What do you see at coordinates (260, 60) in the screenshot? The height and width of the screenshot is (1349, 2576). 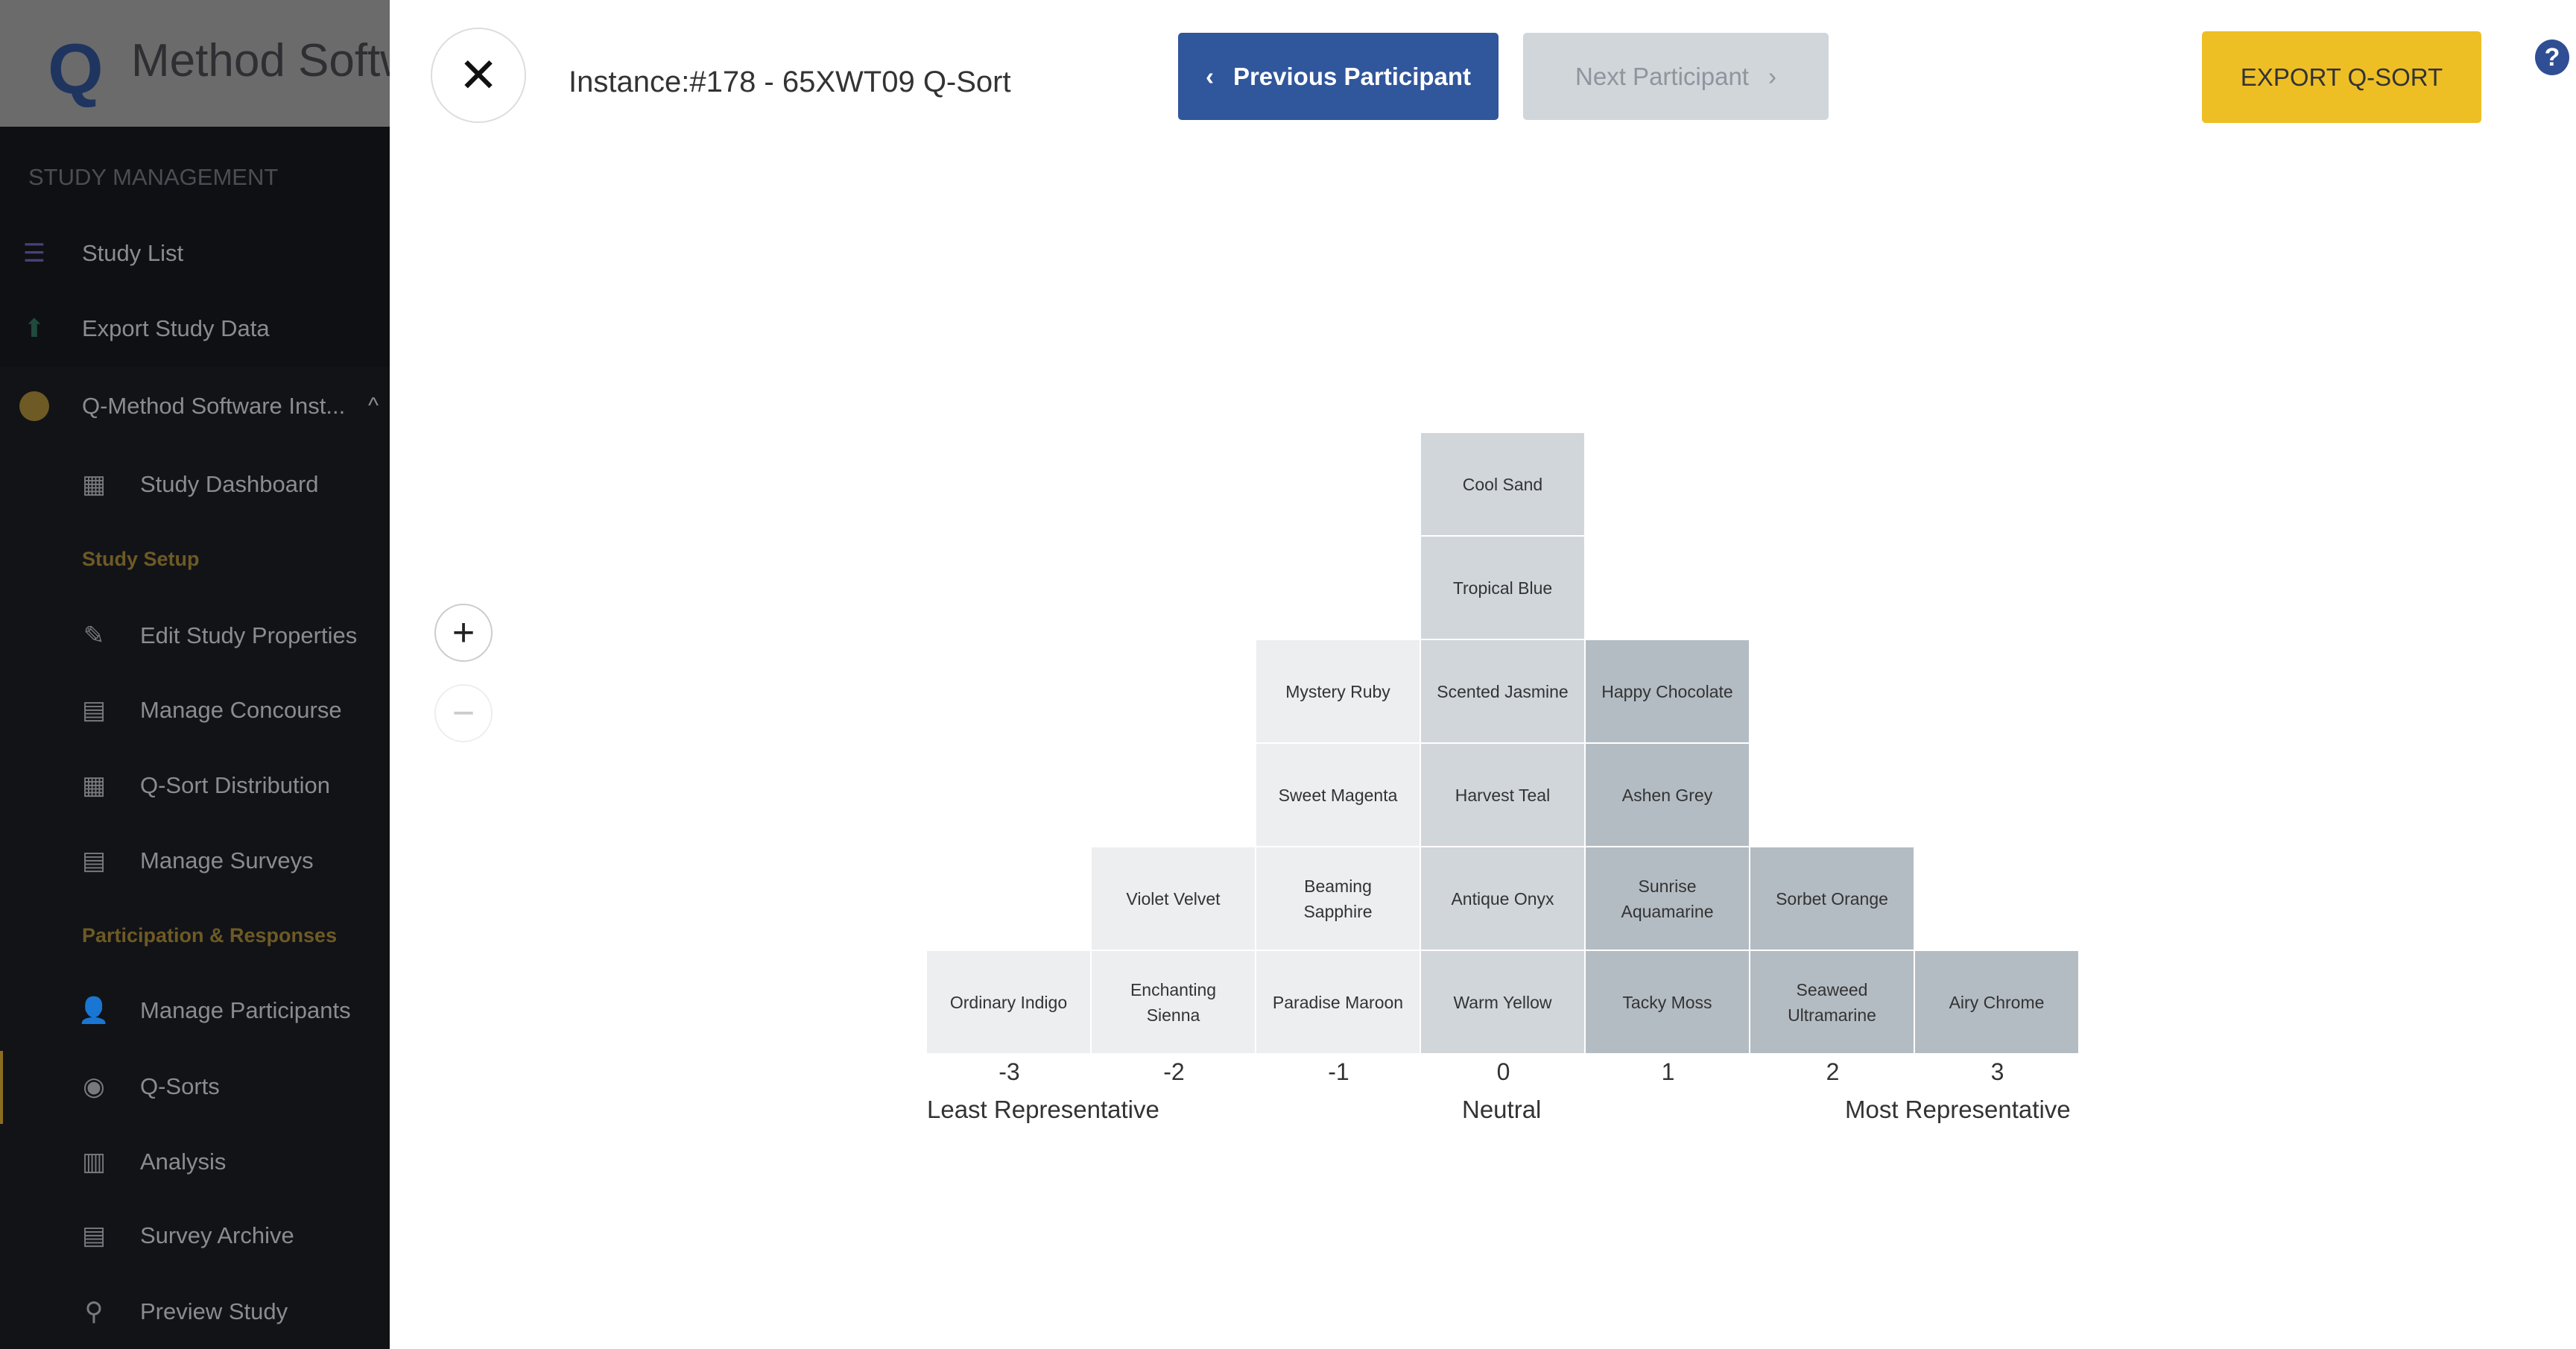 I see `logo-text: Method Software` at bounding box center [260, 60].